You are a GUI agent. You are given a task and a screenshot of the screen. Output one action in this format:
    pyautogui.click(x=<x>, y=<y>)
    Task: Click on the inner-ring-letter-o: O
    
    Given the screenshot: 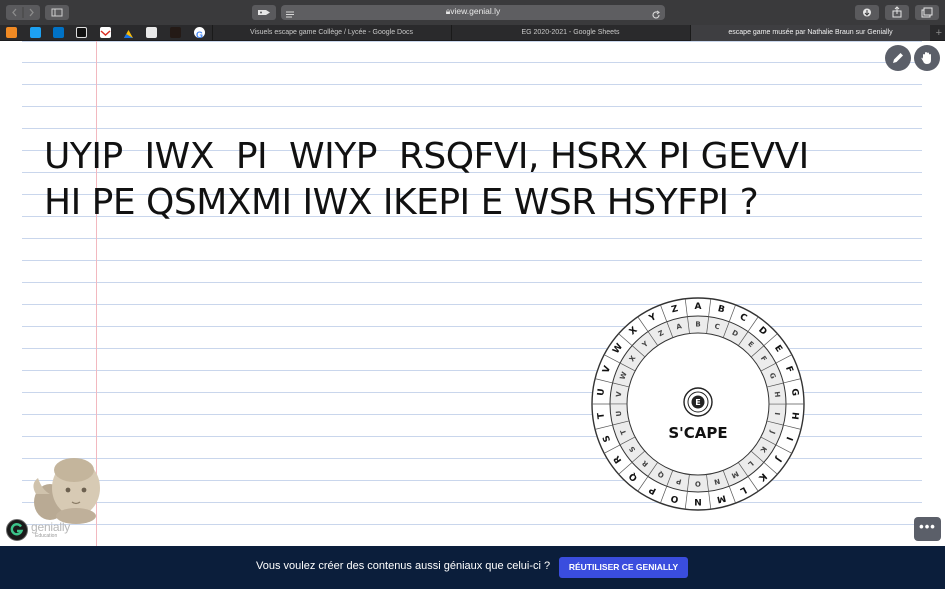 What is the action you would take?
    pyautogui.click(x=698, y=483)
    